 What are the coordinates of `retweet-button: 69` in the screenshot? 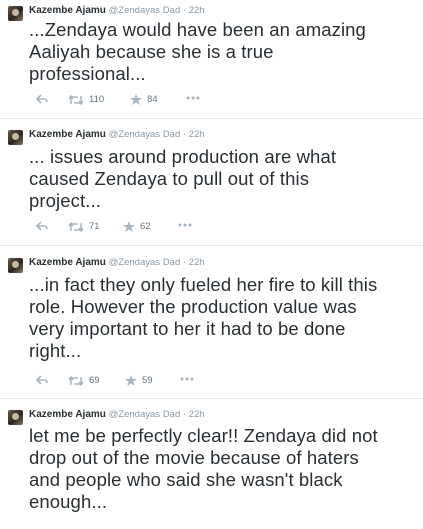 It's located at (84, 380).